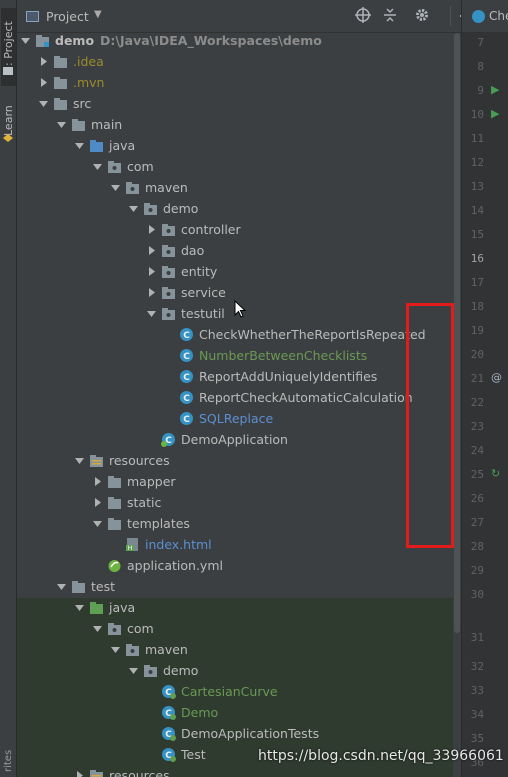 This screenshot has height=777, width=508. I want to click on project-view-title: Project, so click(67, 16).